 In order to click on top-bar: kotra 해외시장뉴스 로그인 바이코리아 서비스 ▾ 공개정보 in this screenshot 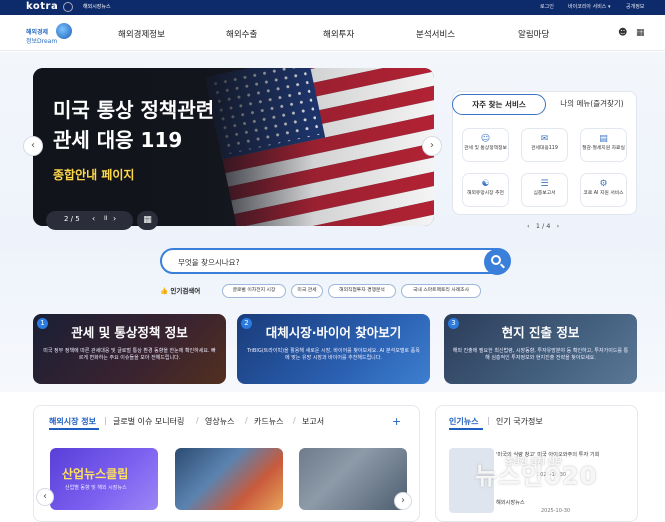, I will do `click(332, 7)`.